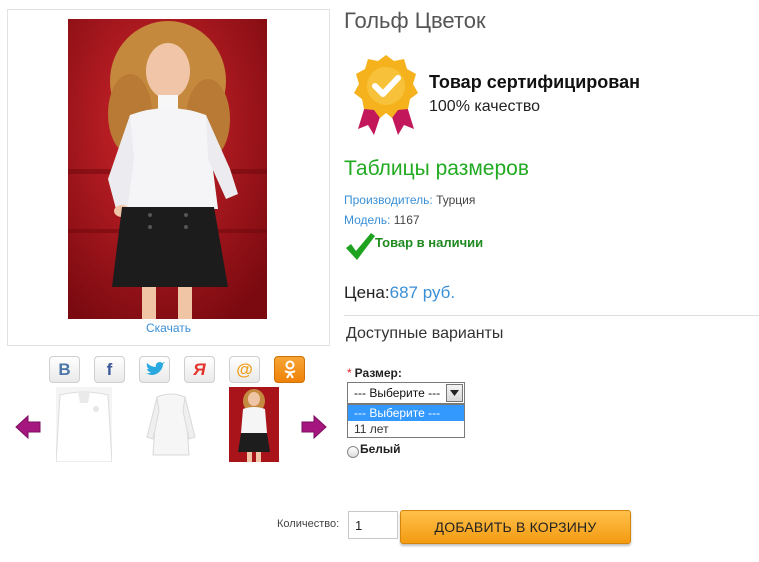  I want to click on download-link: Скачать, so click(168, 328).